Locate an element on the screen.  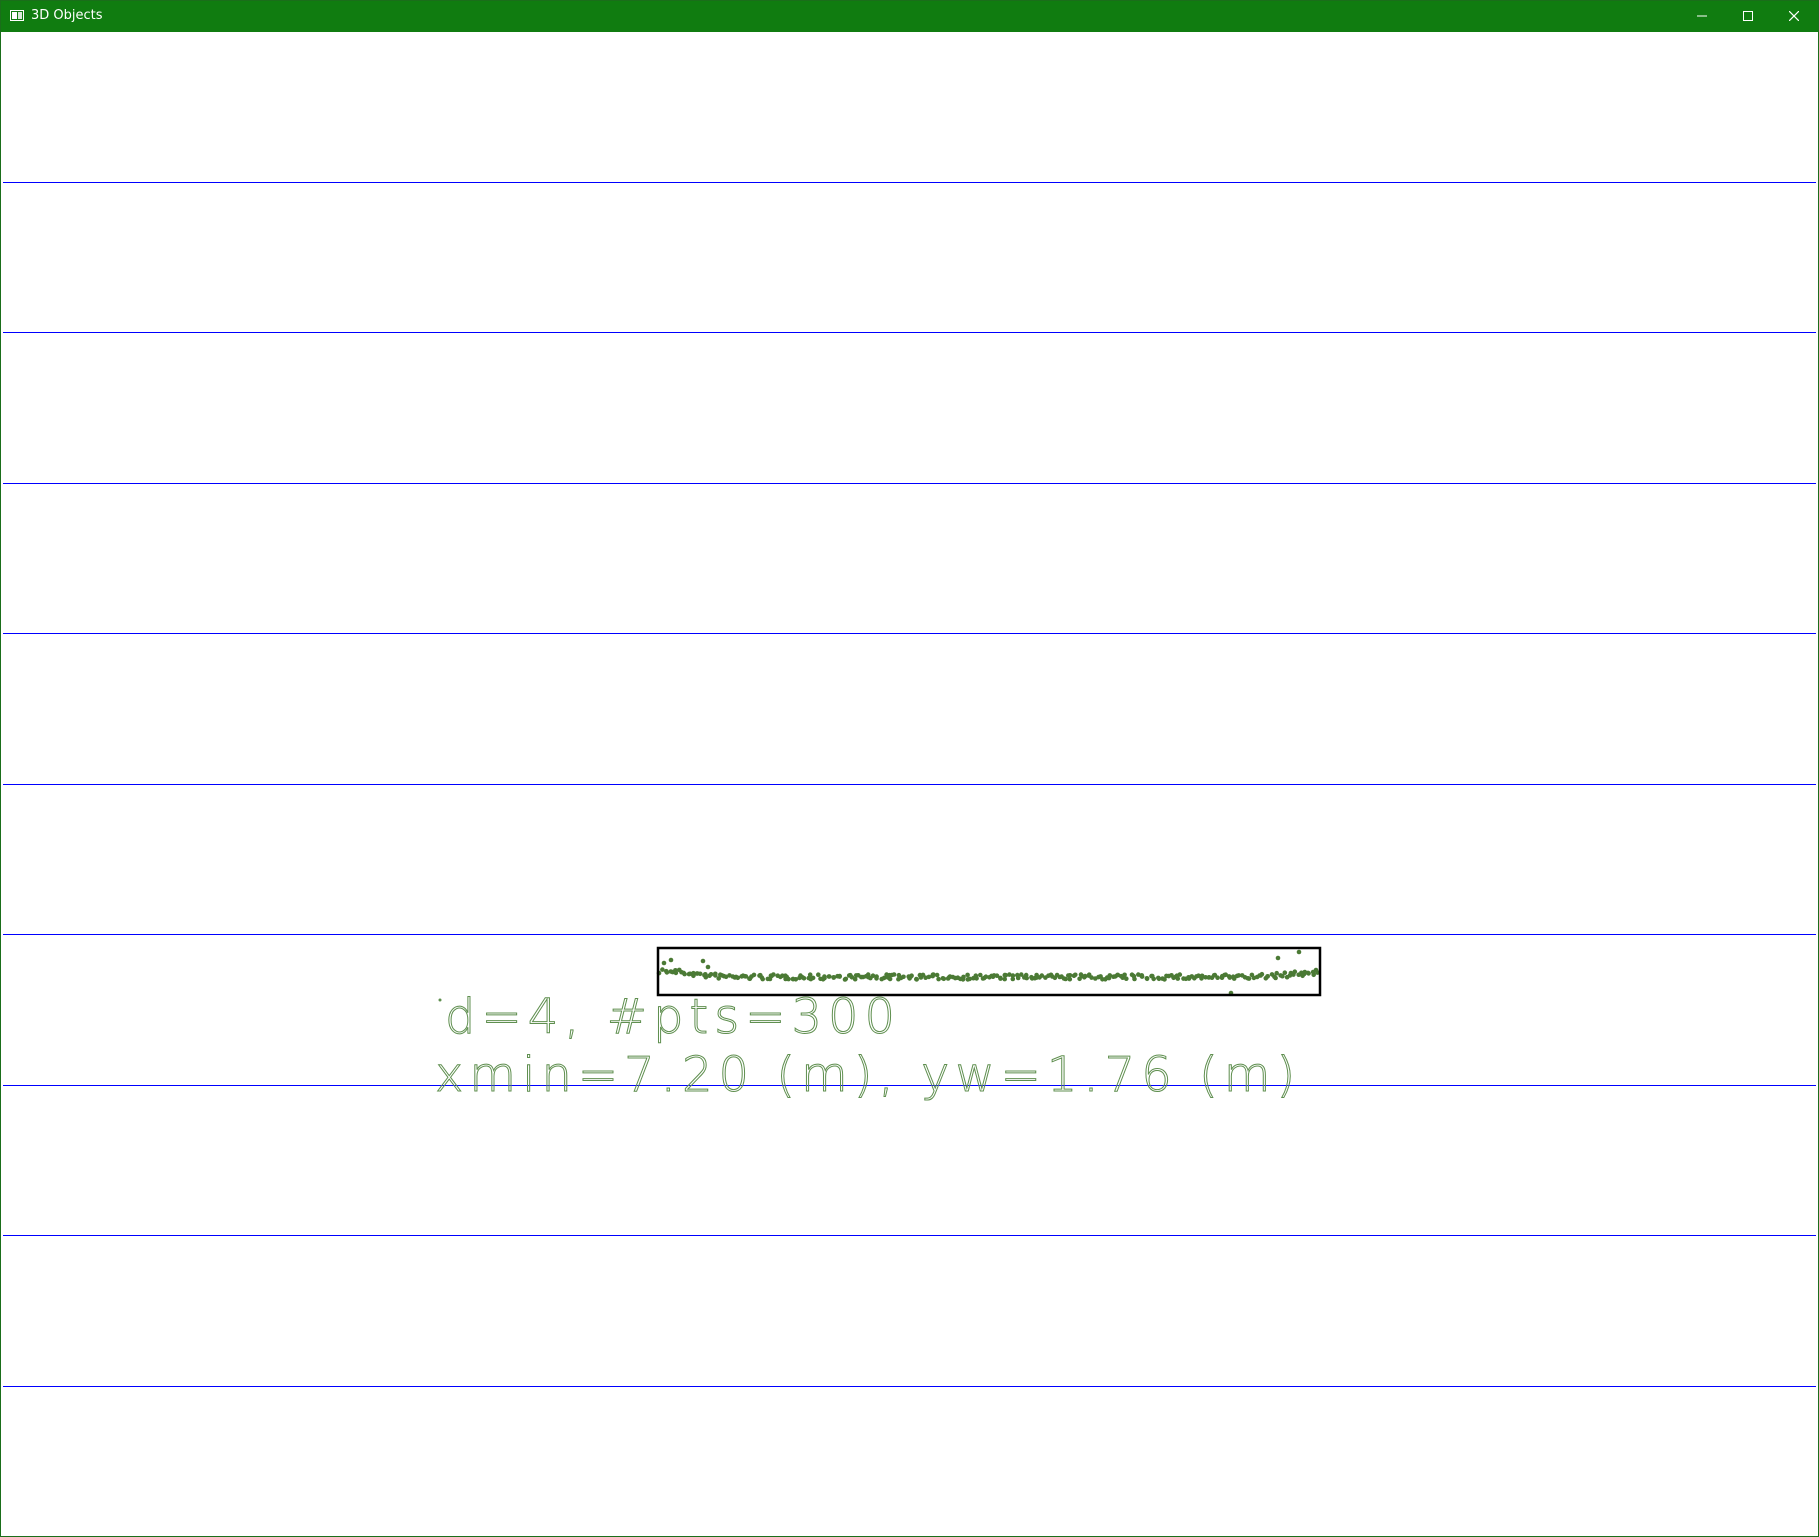
minimize-button is located at coordinates (1702, 16).